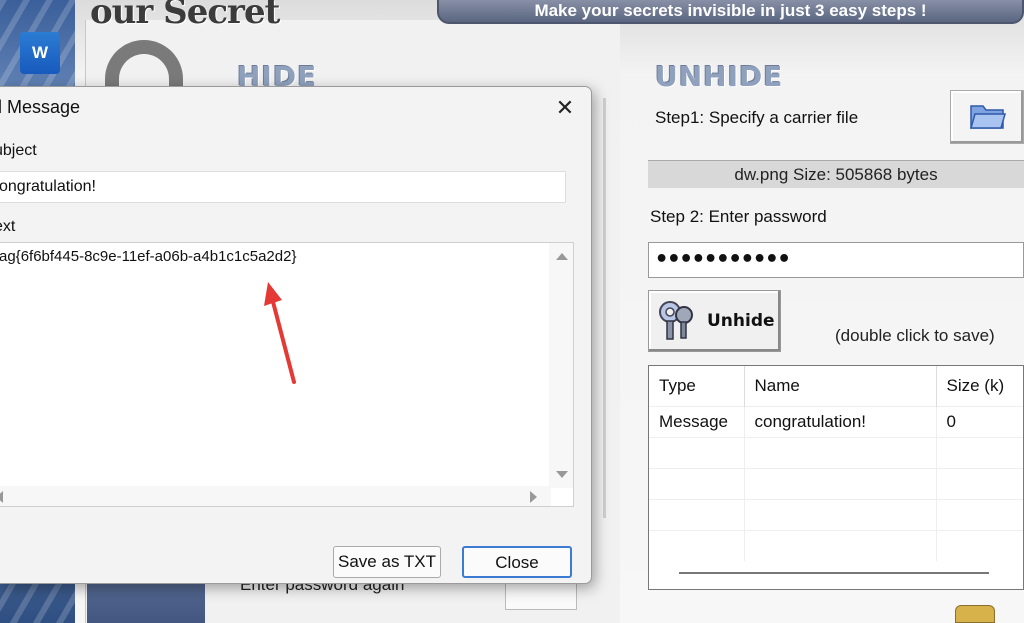 The height and width of the screenshot is (623, 1024). What do you see at coordinates (275, 496) in the screenshot?
I see `horizontal-scrollbar` at bounding box center [275, 496].